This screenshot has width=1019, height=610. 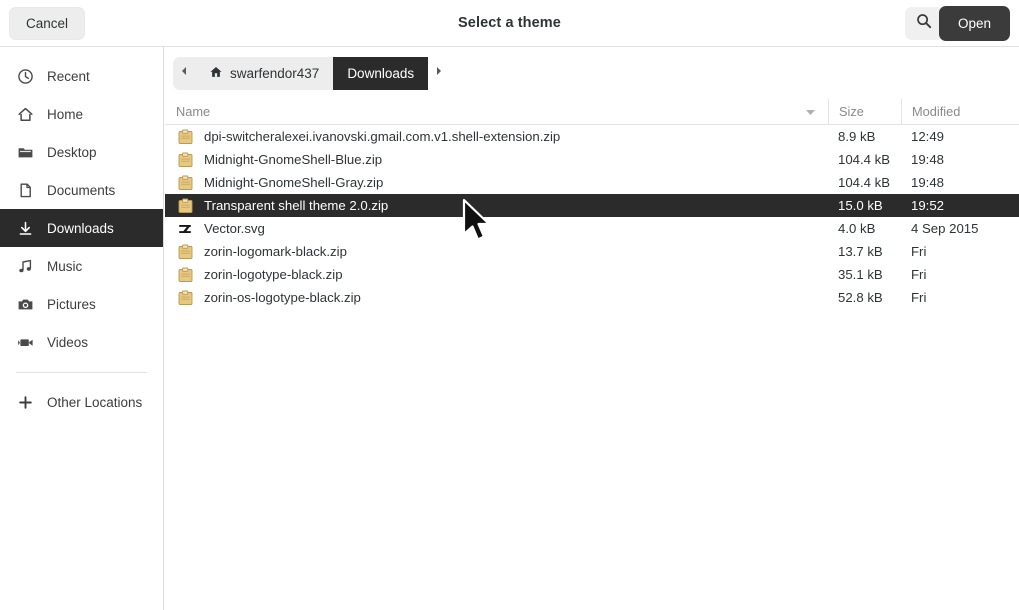 I want to click on sidebar-item-pictures: Pictures, so click(x=81, y=304).